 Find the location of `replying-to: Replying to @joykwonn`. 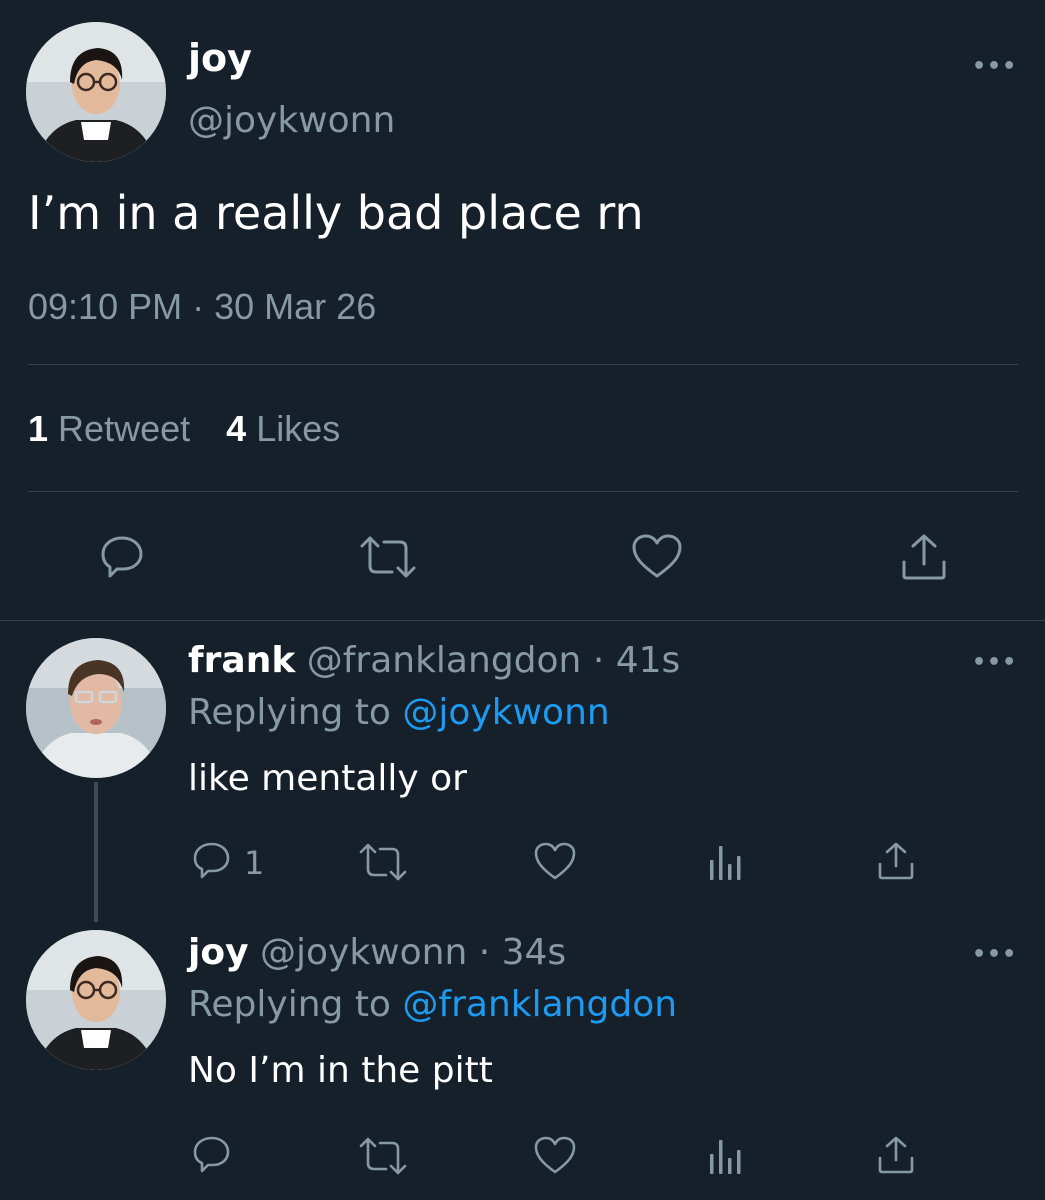

replying-to: Replying to @joykwonn is located at coordinates (399, 712).